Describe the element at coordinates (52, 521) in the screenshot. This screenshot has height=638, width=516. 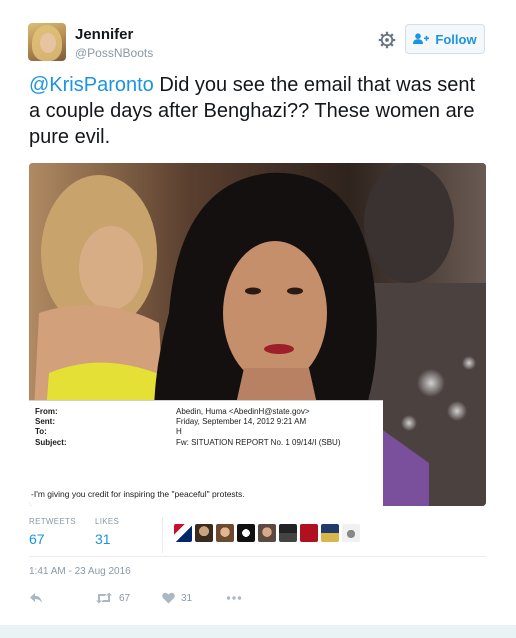
I see `retweets-label: RETWEETS` at that location.